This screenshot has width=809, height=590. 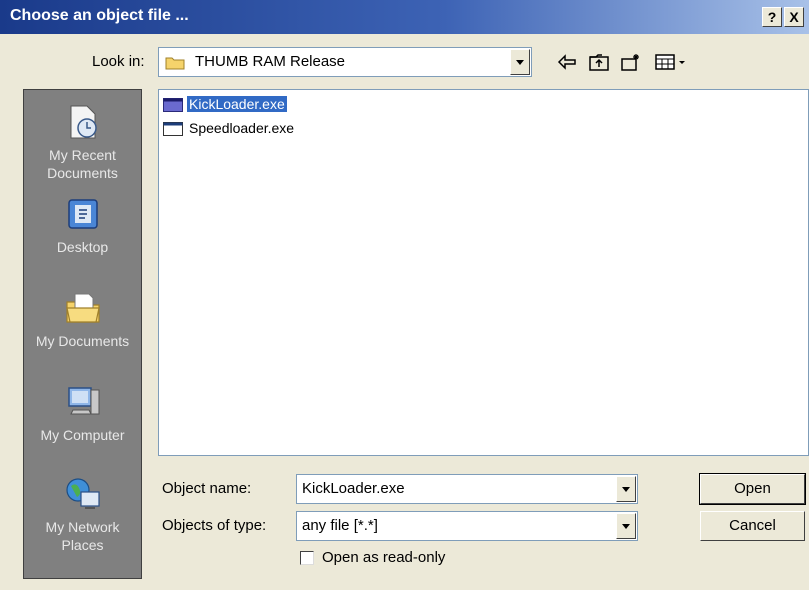 I want to click on place-label: My Documents, so click(x=82, y=341).